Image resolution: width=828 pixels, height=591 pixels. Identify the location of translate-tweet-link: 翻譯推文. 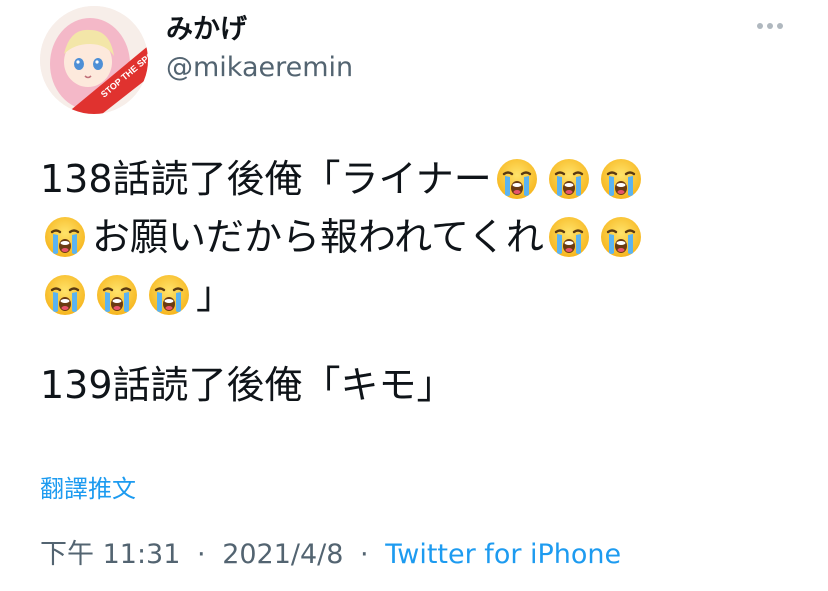
(88, 489).